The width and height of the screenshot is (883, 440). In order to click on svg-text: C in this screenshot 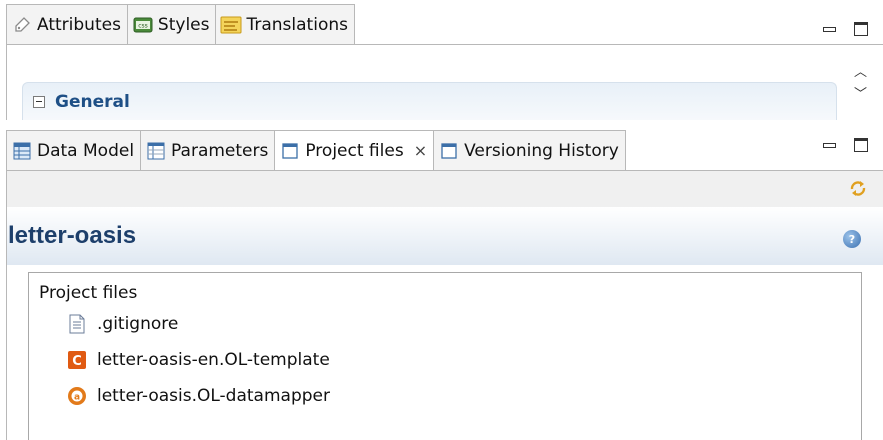, I will do `click(77, 361)`.